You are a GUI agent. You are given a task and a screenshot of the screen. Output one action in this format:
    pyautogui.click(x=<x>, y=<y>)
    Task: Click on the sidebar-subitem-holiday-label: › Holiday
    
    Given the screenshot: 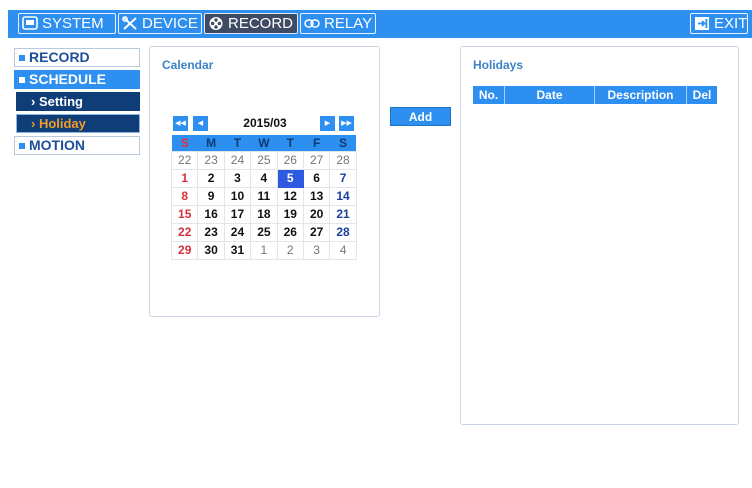 What is the action you would take?
    pyautogui.click(x=58, y=123)
    